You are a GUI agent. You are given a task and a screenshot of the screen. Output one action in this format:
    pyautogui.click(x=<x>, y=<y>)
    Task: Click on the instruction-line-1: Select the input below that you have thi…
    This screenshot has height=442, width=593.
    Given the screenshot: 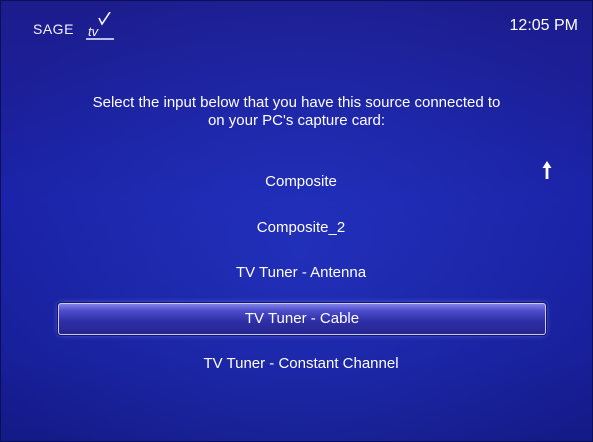 What is the action you would take?
    pyautogui.click(x=296, y=102)
    